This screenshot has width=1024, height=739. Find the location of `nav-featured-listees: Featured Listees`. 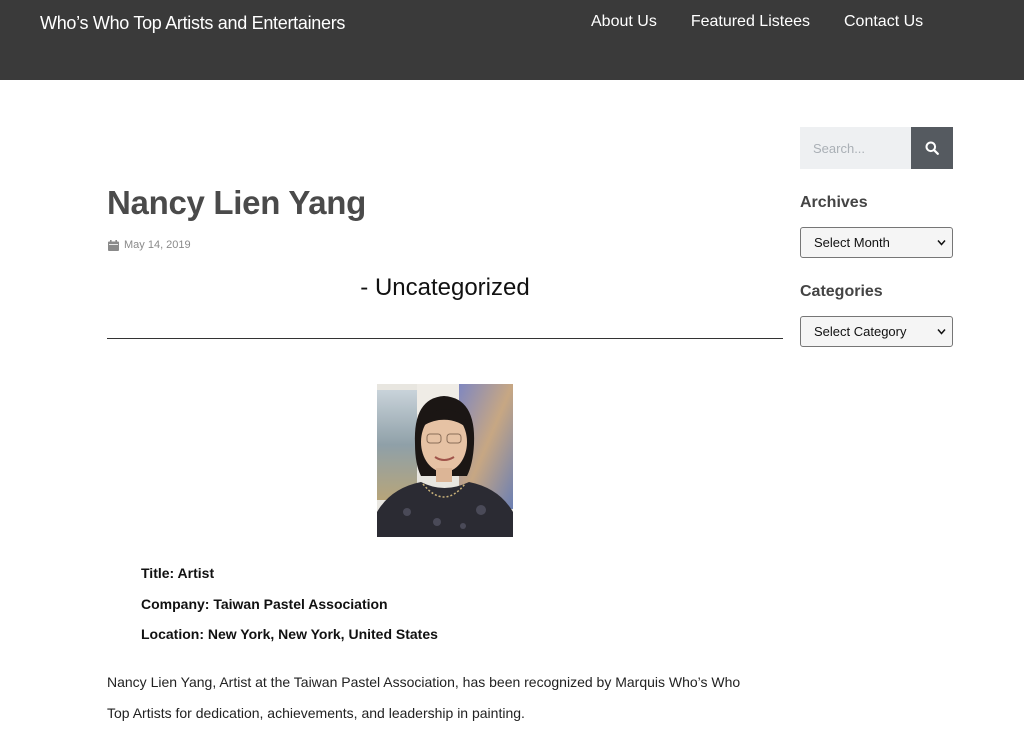

nav-featured-listees: Featured Listees is located at coordinates (750, 22).